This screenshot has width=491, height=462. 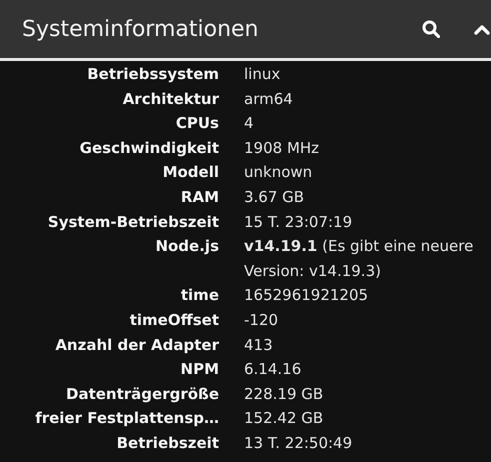 What do you see at coordinates (167, 443) in the screenshot?
I see `info-label: Betriebszeit` at bounding box center [167, 443].